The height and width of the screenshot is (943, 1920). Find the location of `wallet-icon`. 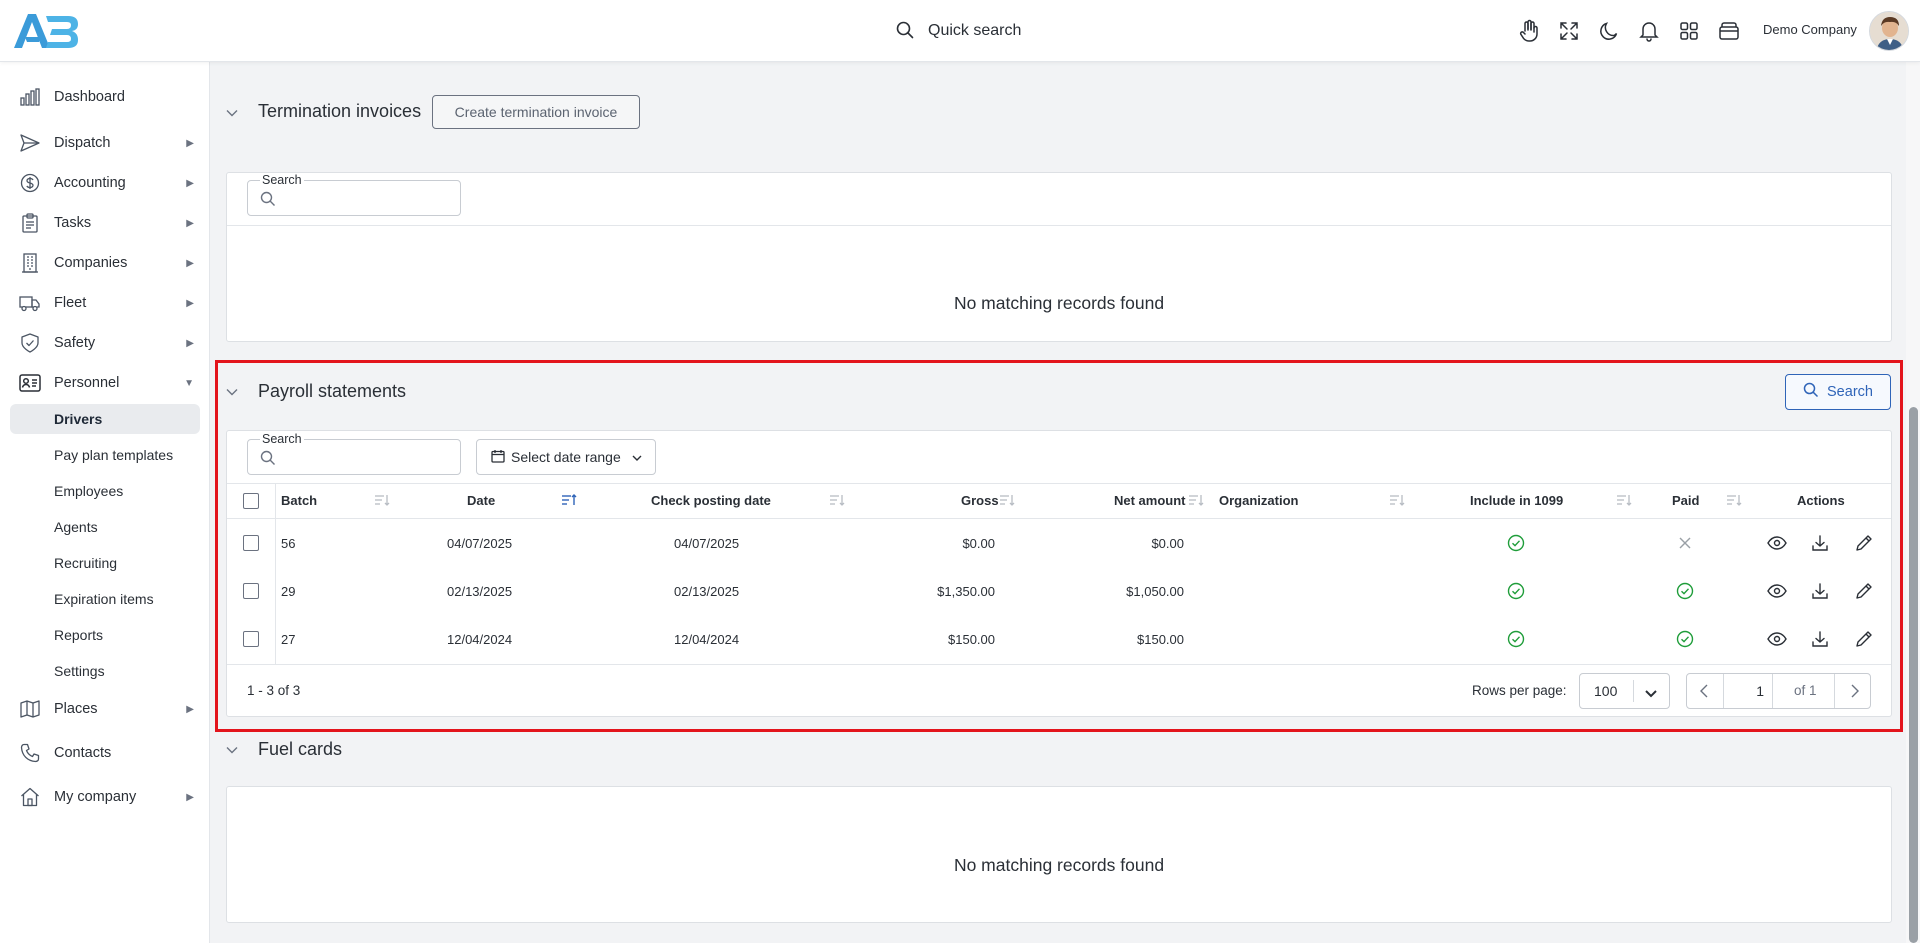

wallet-icon is located at coordinates (1729, 31).